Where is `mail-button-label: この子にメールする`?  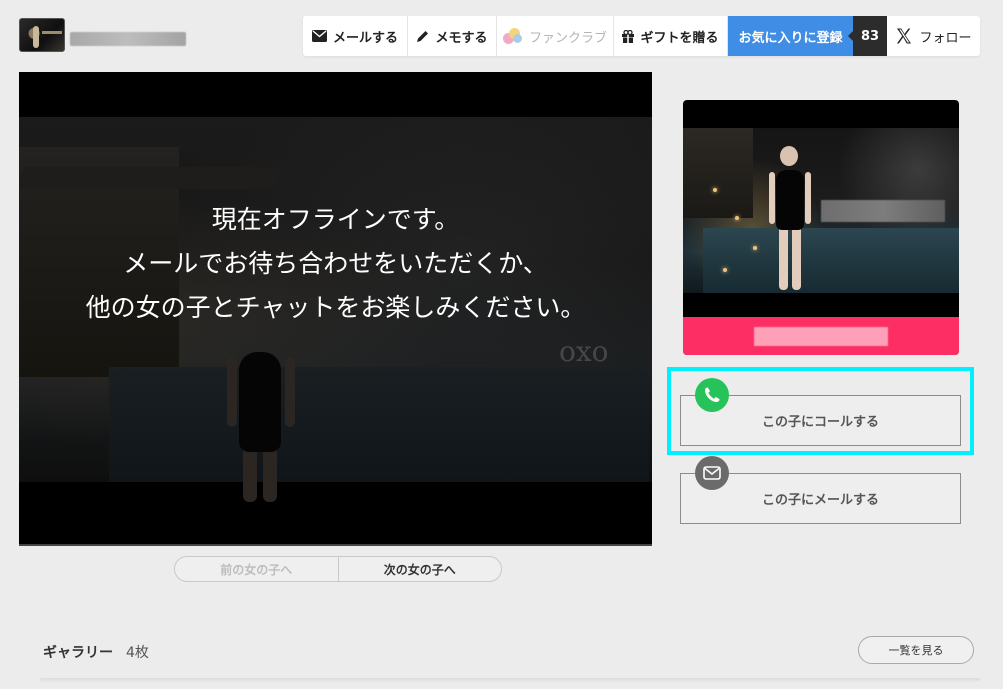
mail-button-label: この子にメールする is located at coordinates (820, 500).